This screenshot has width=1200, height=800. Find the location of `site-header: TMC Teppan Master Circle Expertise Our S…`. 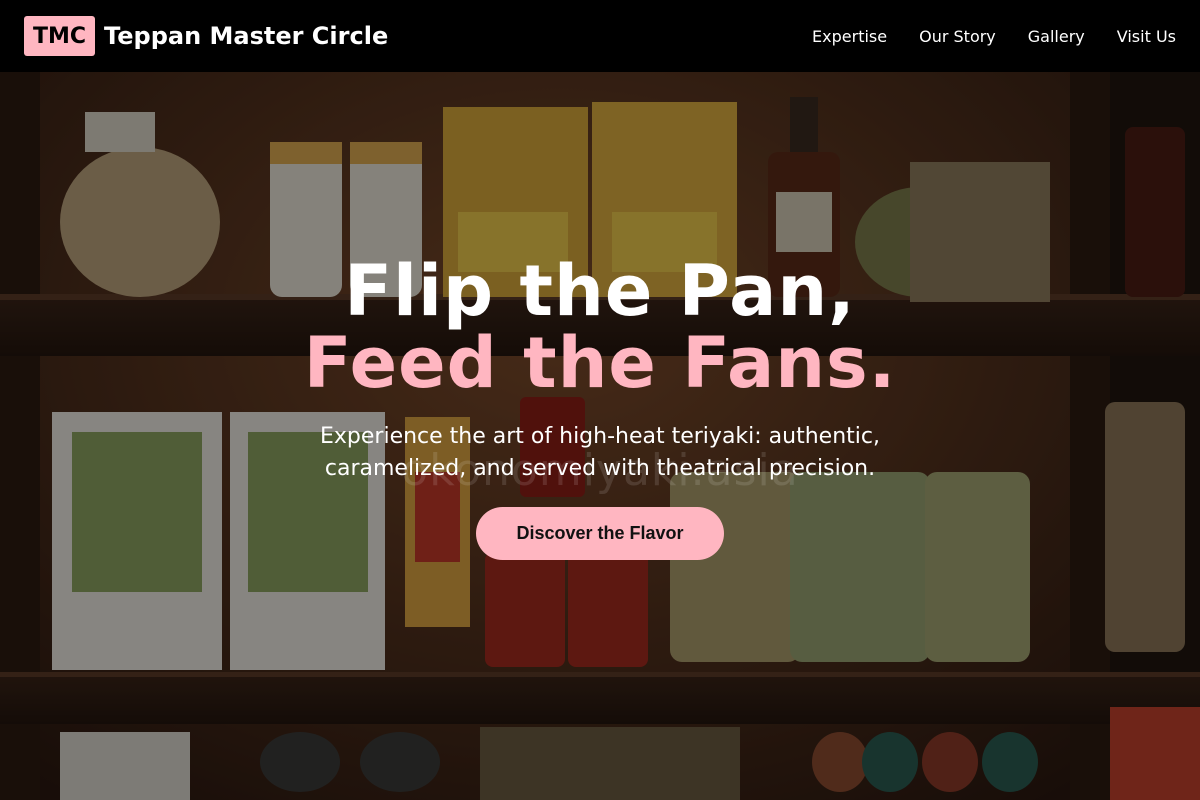

site-header: TMC Teppan Master Circle Expertise Our S… is located at coordinates (600, 36).